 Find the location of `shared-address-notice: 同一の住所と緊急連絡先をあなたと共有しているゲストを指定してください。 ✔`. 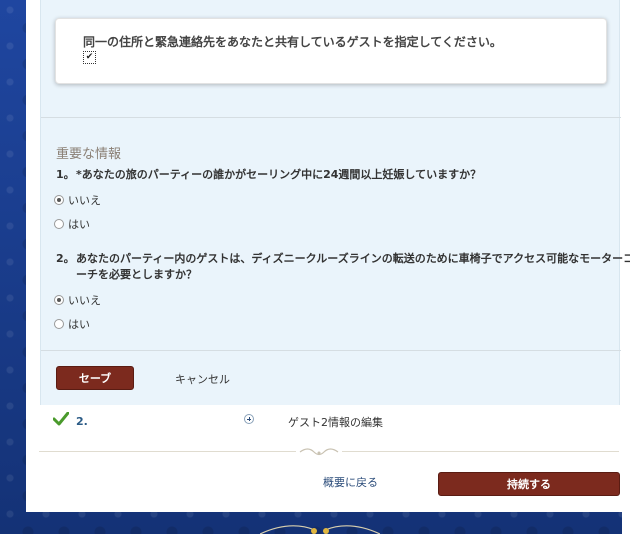

shared-address-notice: 同一の住所と緊急連絡先をあなたと共有しているゲストを指定してください。 ✔ is located at coordinates (331, 51).